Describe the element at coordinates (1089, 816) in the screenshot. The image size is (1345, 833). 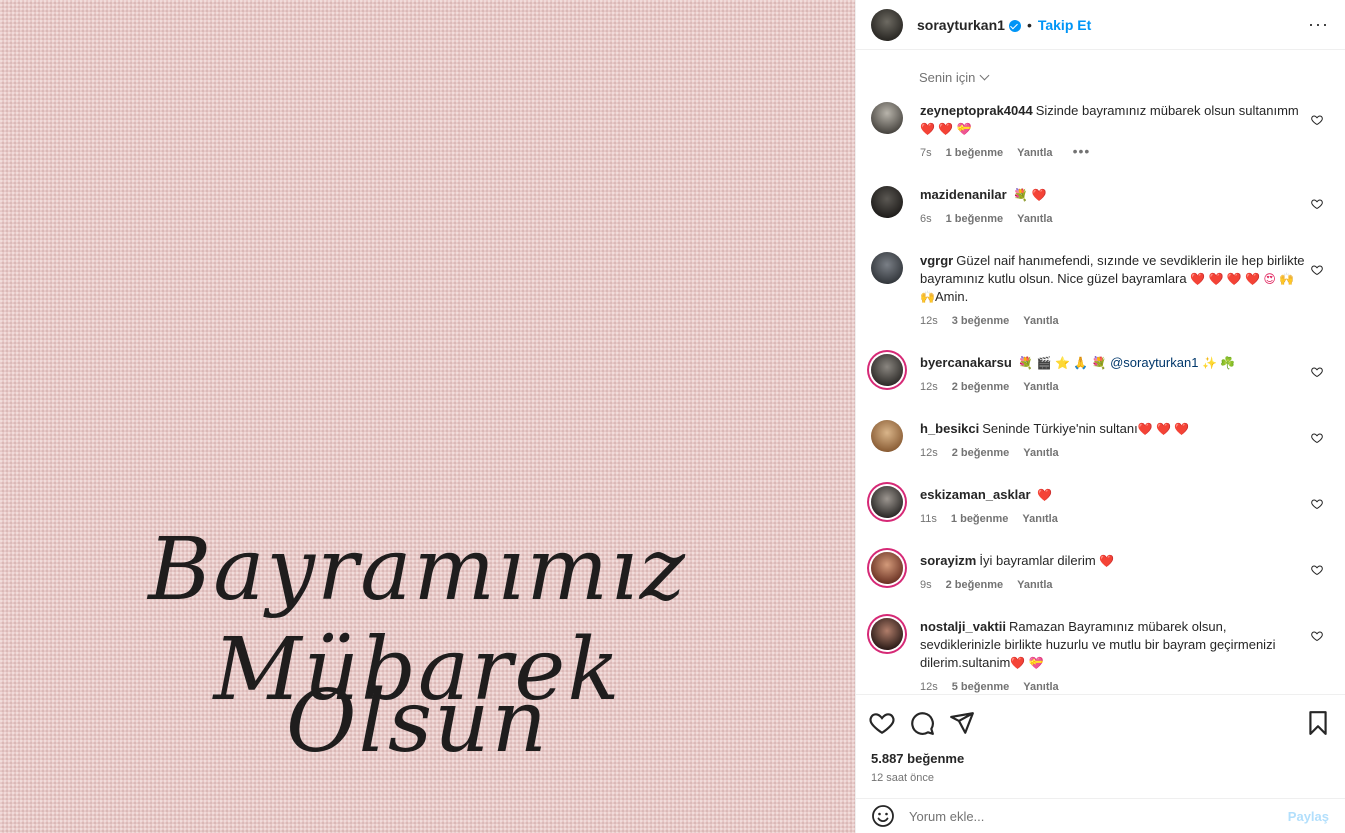
I see `comment-input` at that location.